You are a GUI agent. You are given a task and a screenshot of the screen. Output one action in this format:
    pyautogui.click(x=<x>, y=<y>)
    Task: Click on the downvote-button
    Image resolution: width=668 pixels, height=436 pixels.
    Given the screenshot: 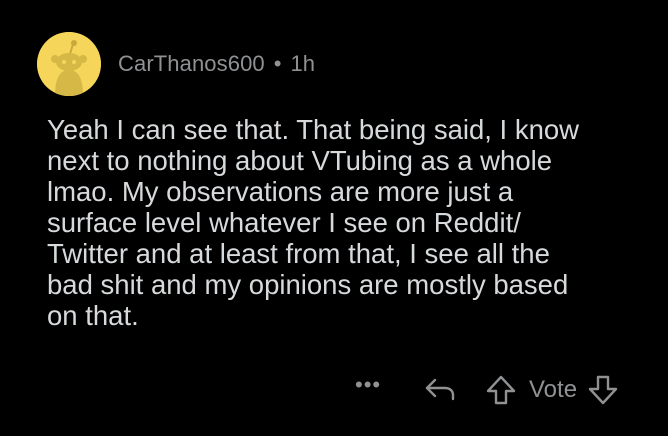 What is the action you would take?
    pyautogui.click(x=603, y=390)
    